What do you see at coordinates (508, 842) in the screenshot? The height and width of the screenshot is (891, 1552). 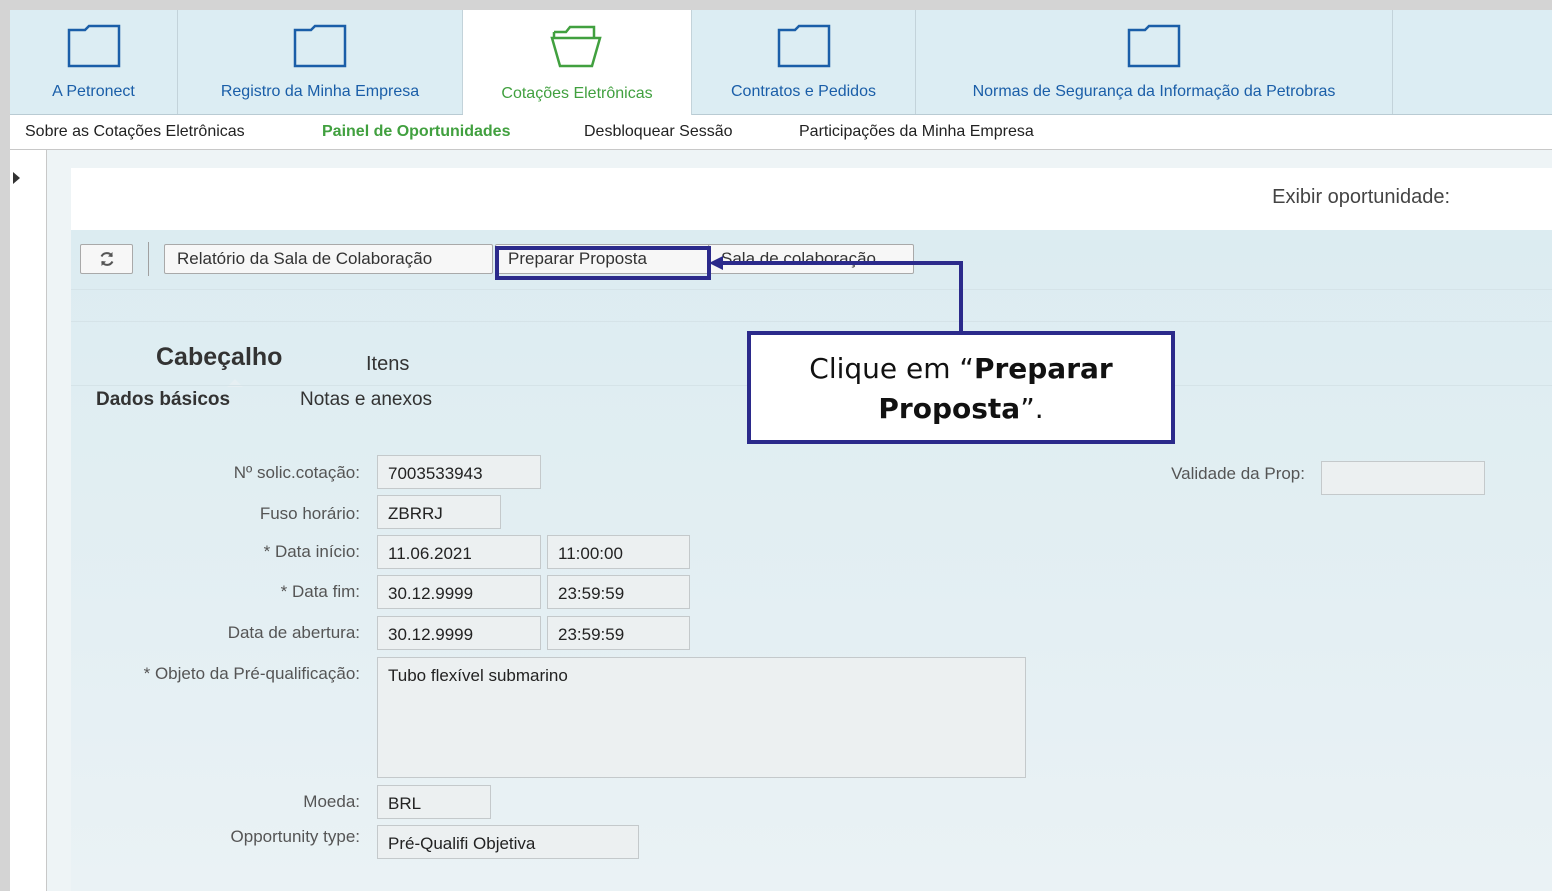 I see `opportunity-type-field: Pré-Qualifi Objetiva` at bounding box center [508, 842].